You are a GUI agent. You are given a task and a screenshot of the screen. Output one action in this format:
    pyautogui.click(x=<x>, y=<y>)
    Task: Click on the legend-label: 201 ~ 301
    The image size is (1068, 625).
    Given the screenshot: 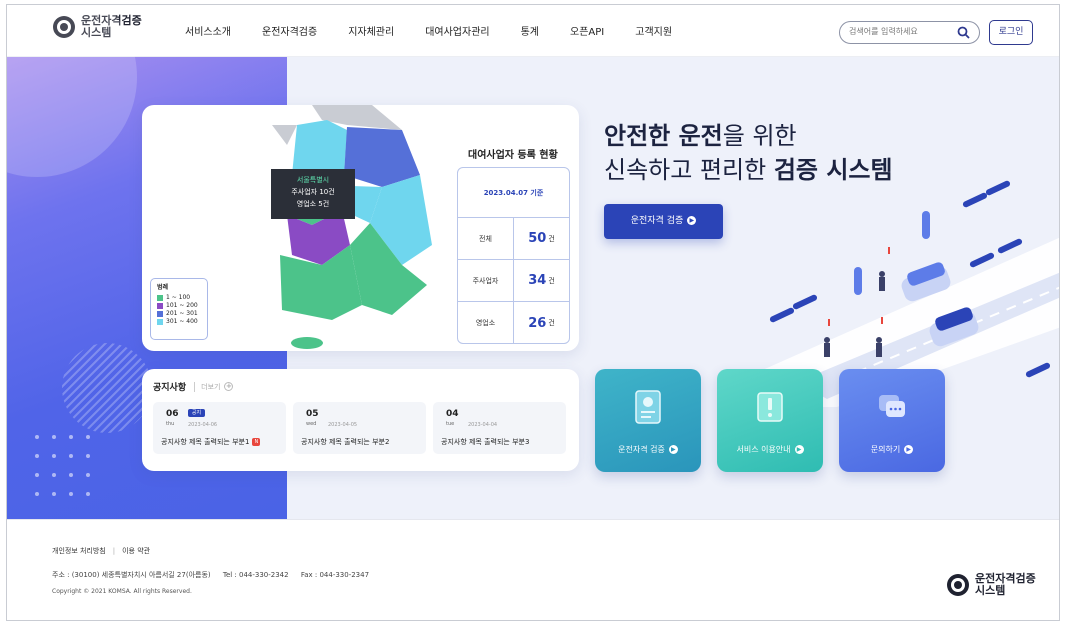 What is the action you would take?
    pyautogui.click(x=182, y=313)
    